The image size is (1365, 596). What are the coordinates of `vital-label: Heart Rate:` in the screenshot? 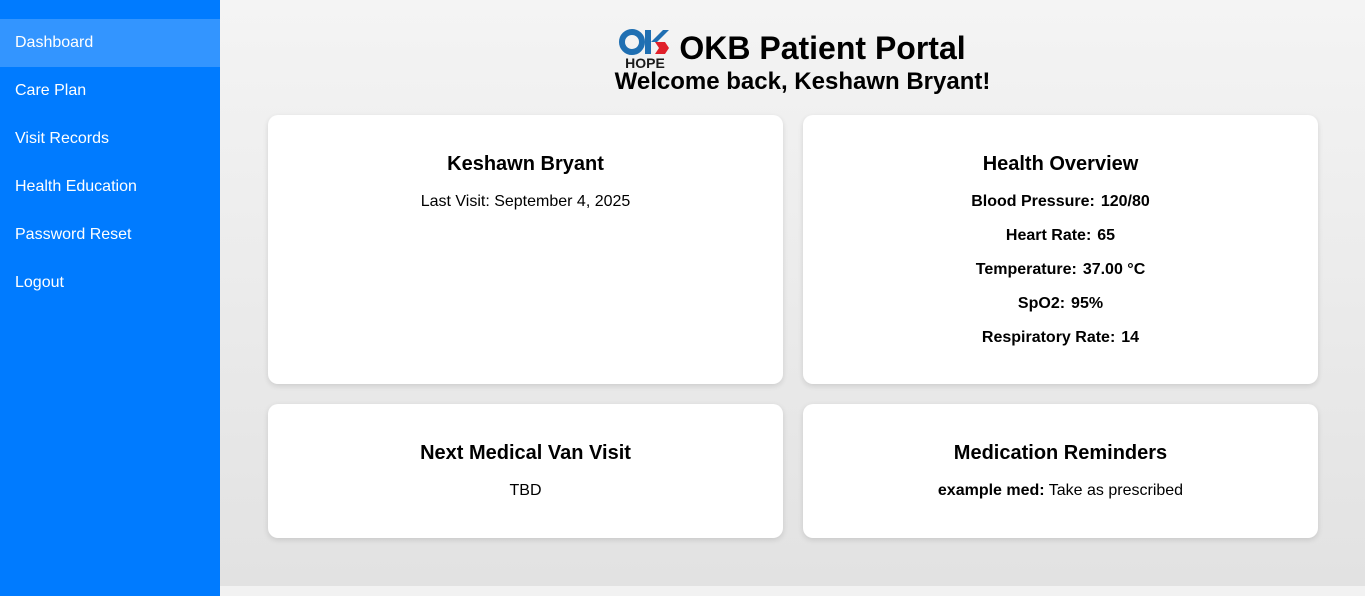 It's located at (1048, 235).